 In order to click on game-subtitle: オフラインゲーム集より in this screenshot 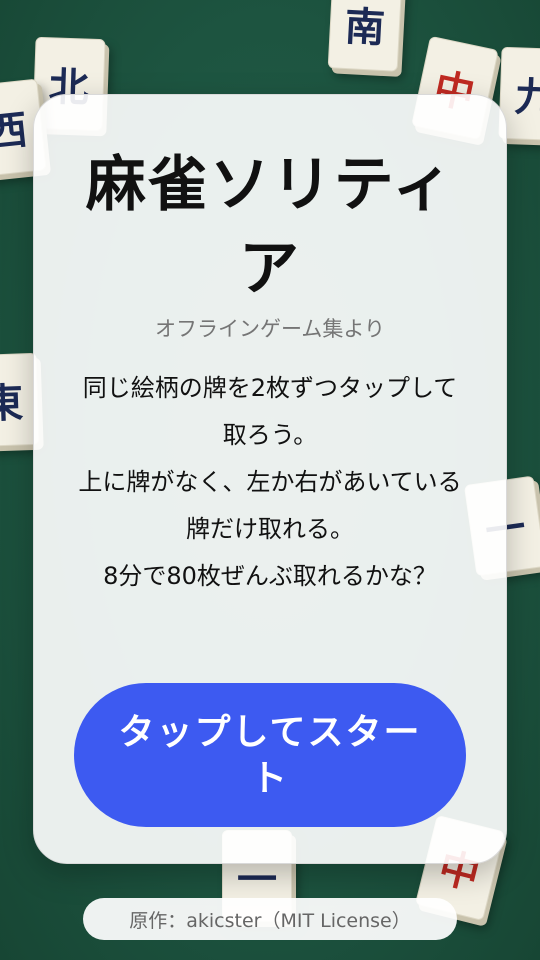, I will do `click(270, 329)`.